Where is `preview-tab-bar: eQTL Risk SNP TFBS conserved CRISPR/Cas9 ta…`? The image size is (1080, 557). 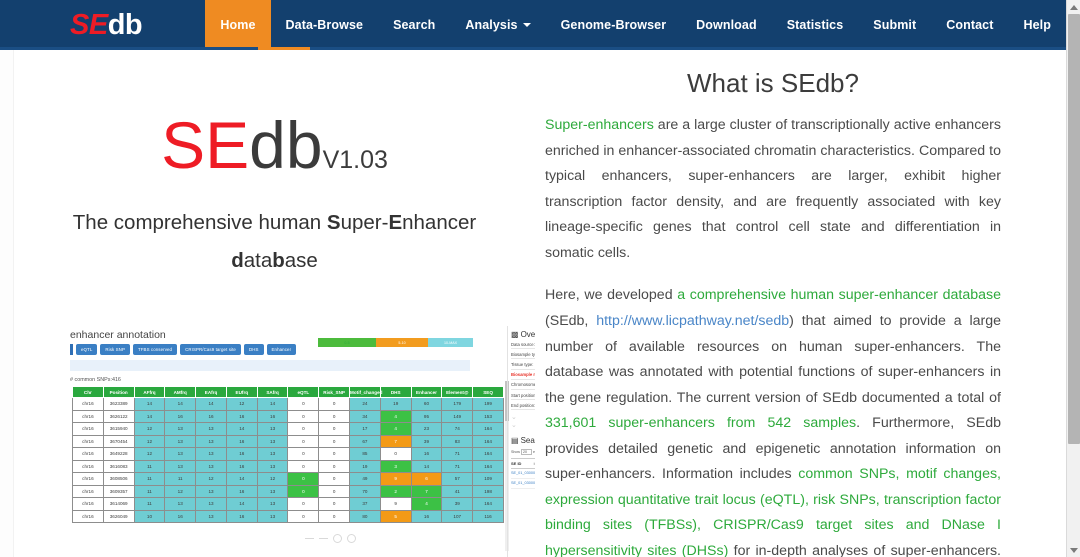
preview-tab-bar: eQTL Risk SNP TFBS conserved CRISPR/Cas9 ta… is located at coordinates (183, 349).